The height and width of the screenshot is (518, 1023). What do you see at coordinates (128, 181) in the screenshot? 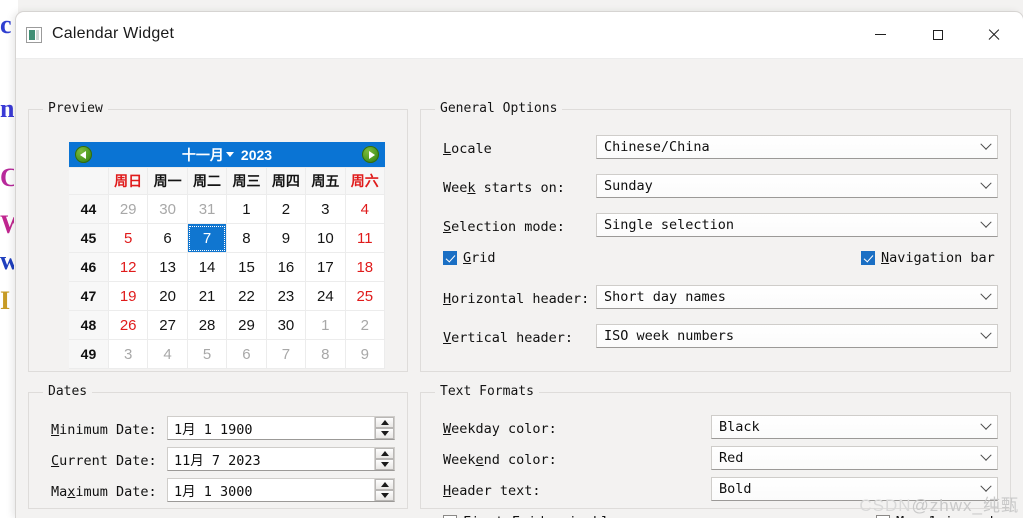
I see `calendar-day-header: 周日` at bounding box center [128, 181].